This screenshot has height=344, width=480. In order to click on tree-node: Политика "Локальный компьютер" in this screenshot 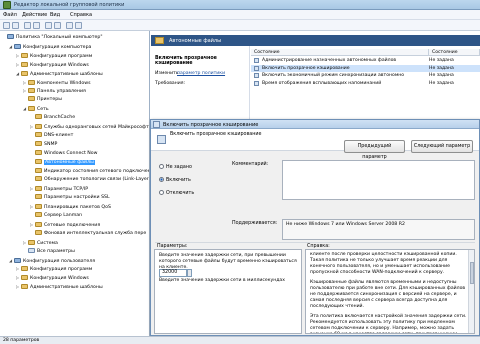, I will do `click(52, 38)`.